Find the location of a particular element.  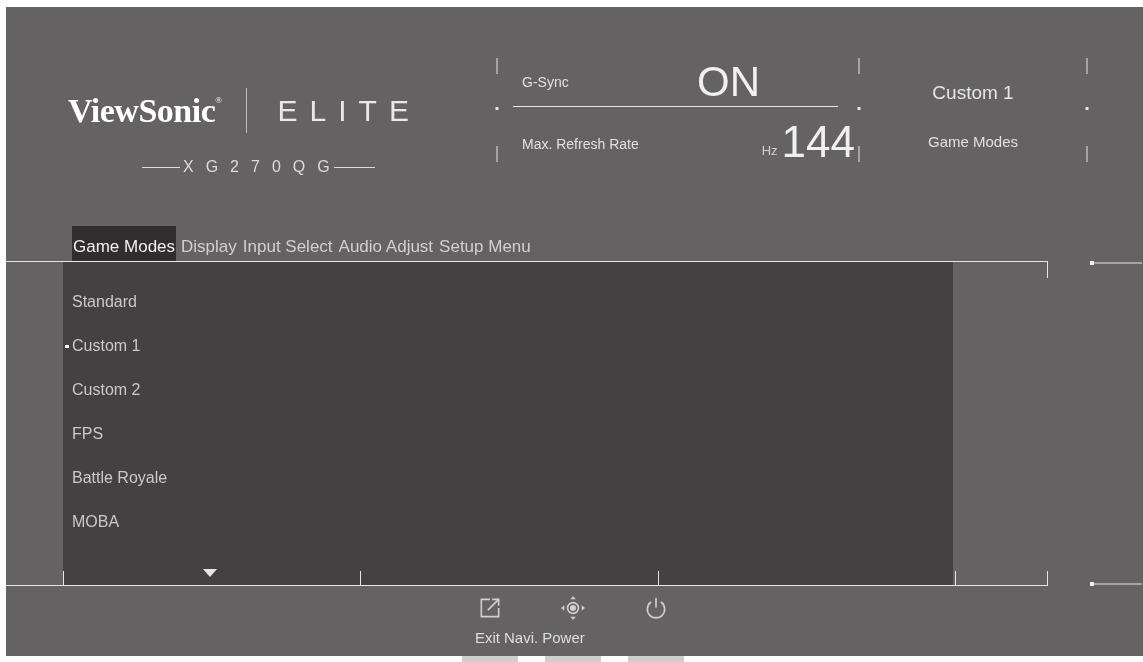

setting-value: 144 is located at coordinates (818, 142).